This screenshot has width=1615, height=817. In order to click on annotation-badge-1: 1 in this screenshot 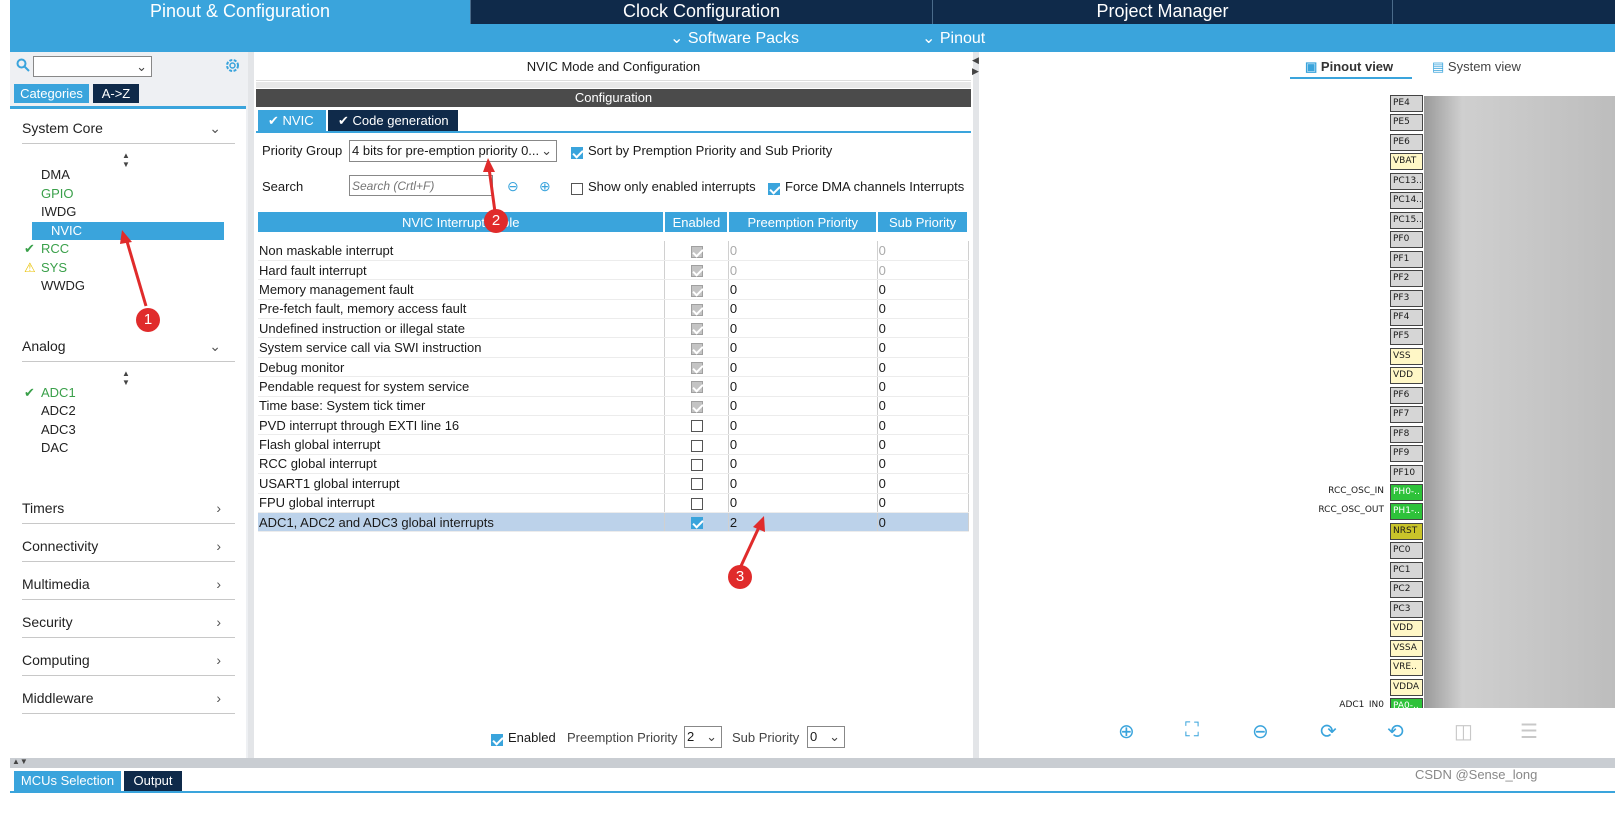, I will do `click(148, 320)`.